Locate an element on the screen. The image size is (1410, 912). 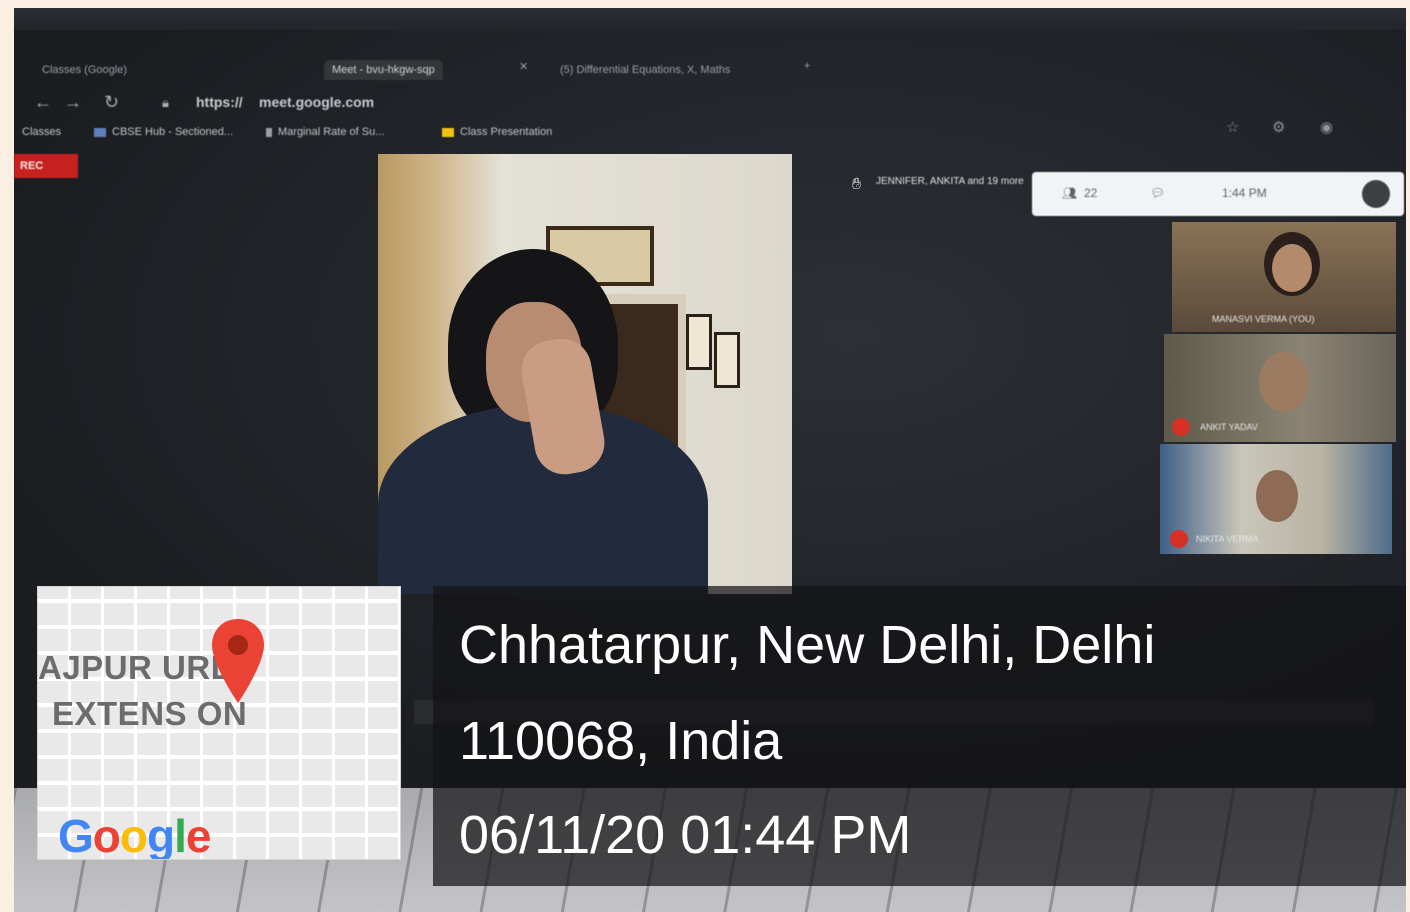
tab-close-icon: ✕ is located at coordinates (523, 66).